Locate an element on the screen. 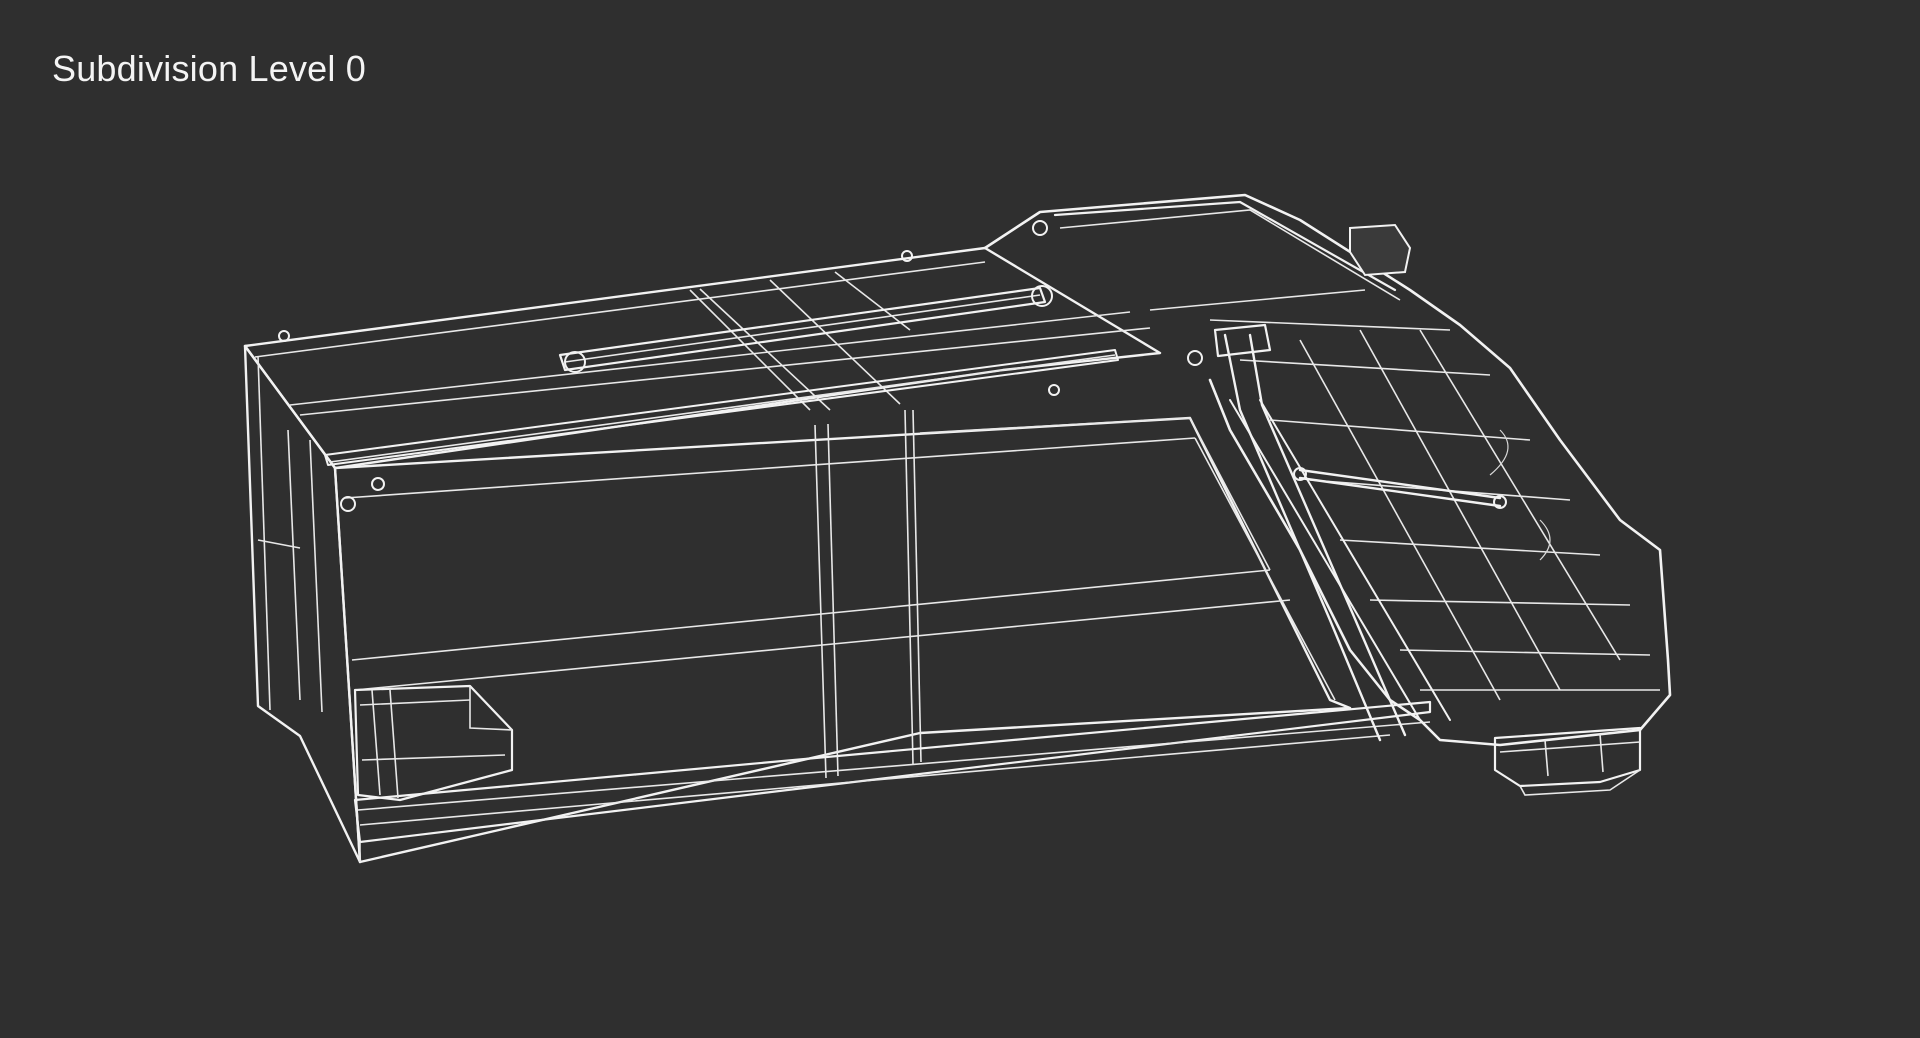  roof-rails is located at coordinates (698, 366).